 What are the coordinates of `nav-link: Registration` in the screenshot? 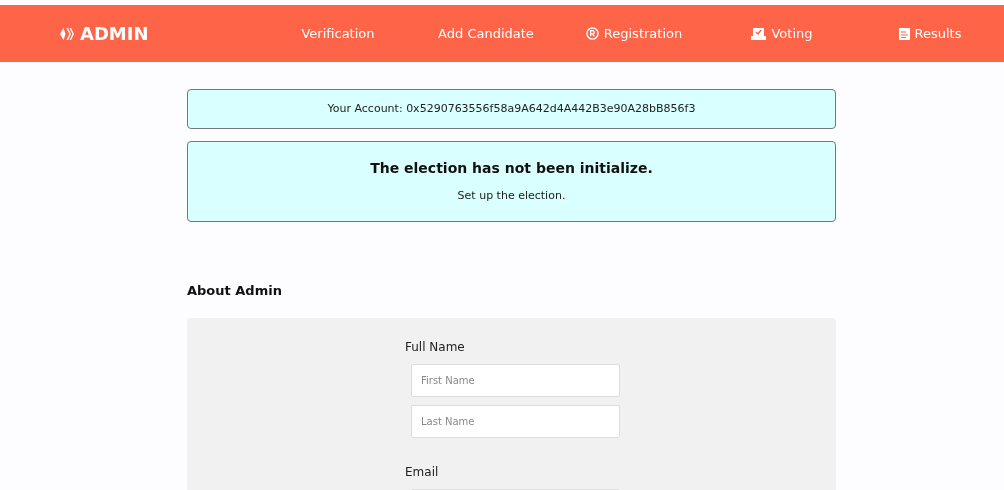 It's located at (634, 33).